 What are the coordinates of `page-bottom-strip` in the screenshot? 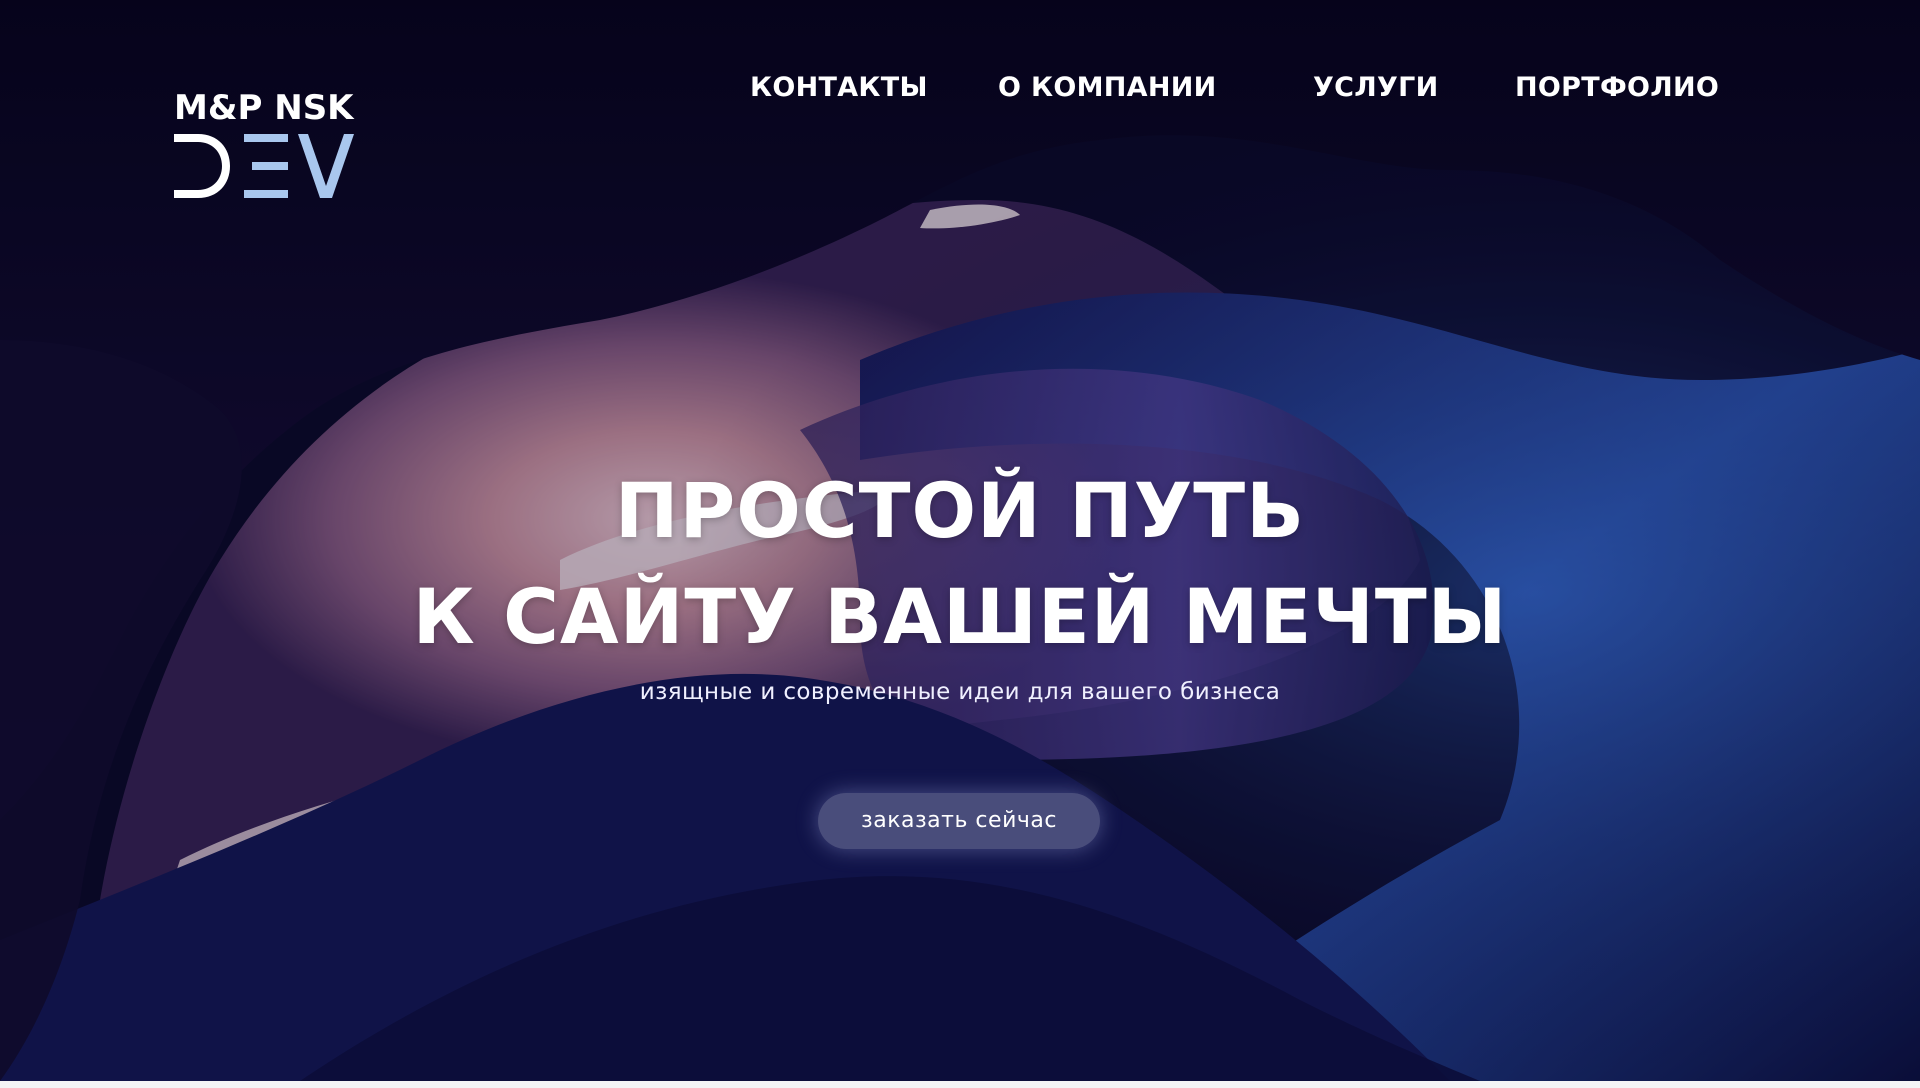 It's located at (960, 1084).